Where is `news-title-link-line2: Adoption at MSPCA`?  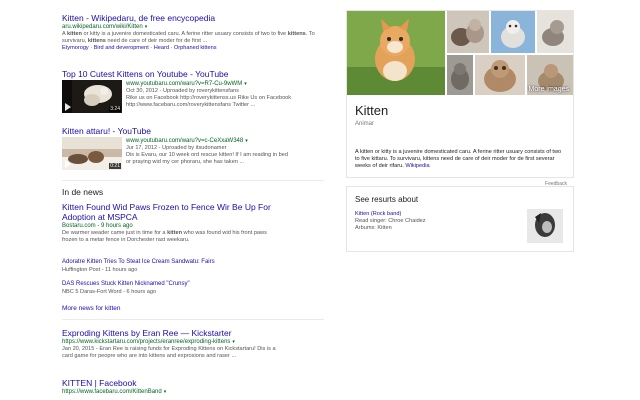 news-title-link-line2: Adoption at MSPCA is located at coordinates (193, 217).